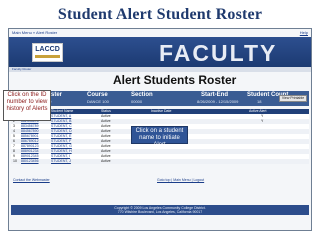 The height and width of the screenshot is (240, 320). I want to click on row-number: 3, so click(14, 126).